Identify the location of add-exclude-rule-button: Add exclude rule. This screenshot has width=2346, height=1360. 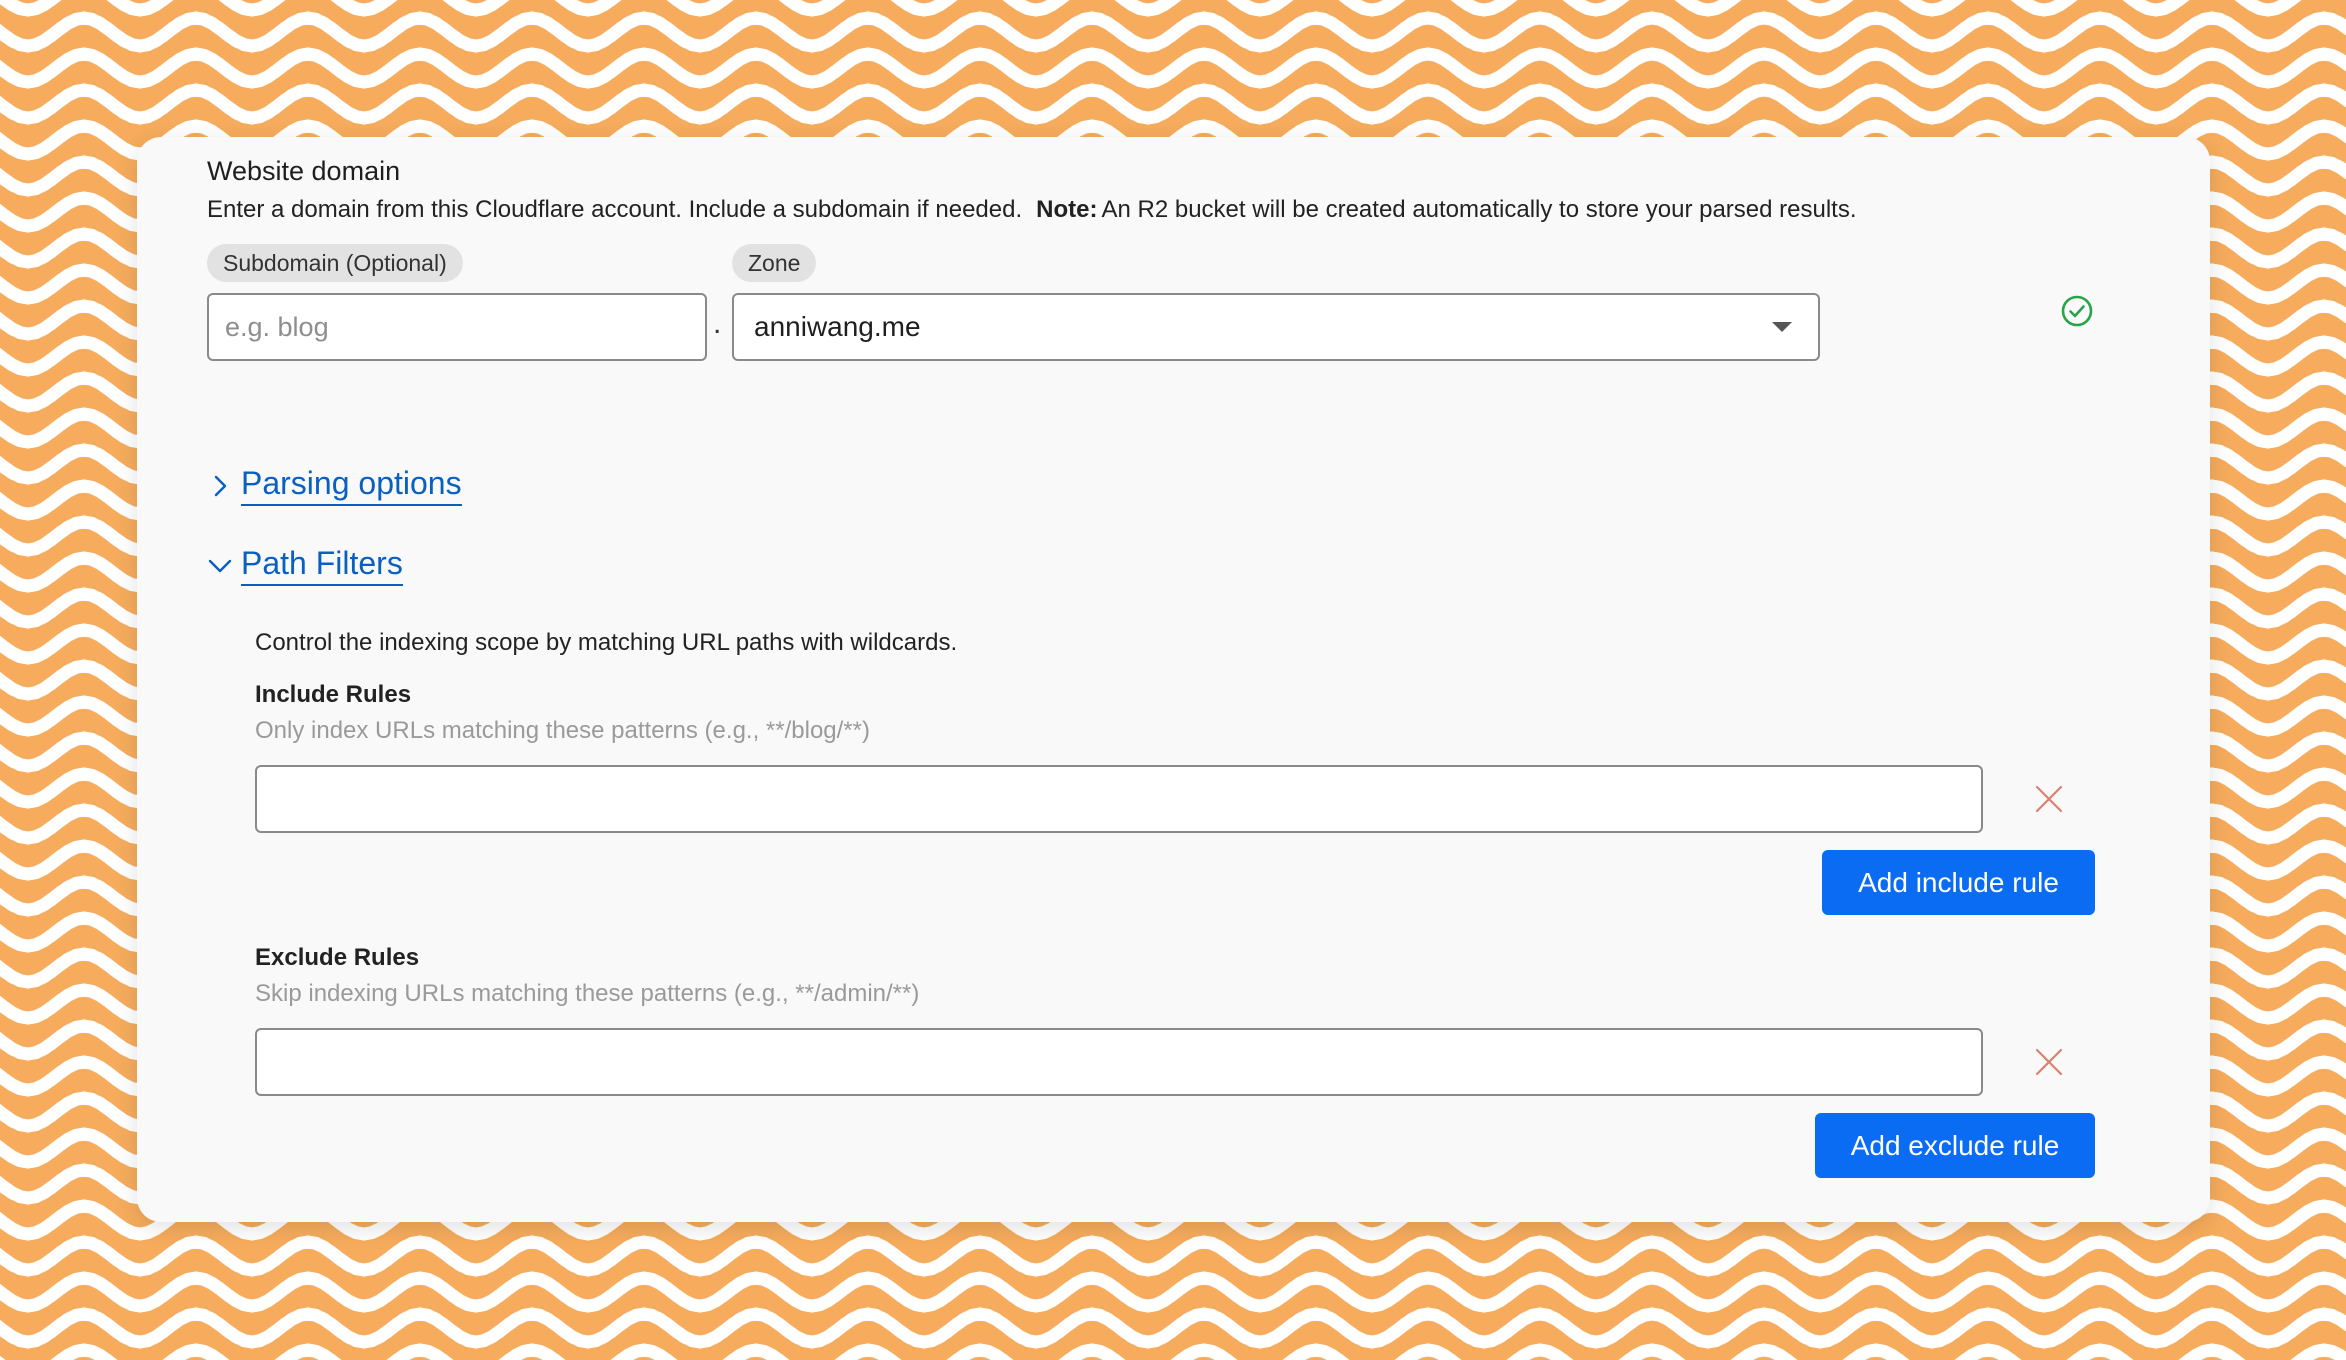
(1955, 1145).